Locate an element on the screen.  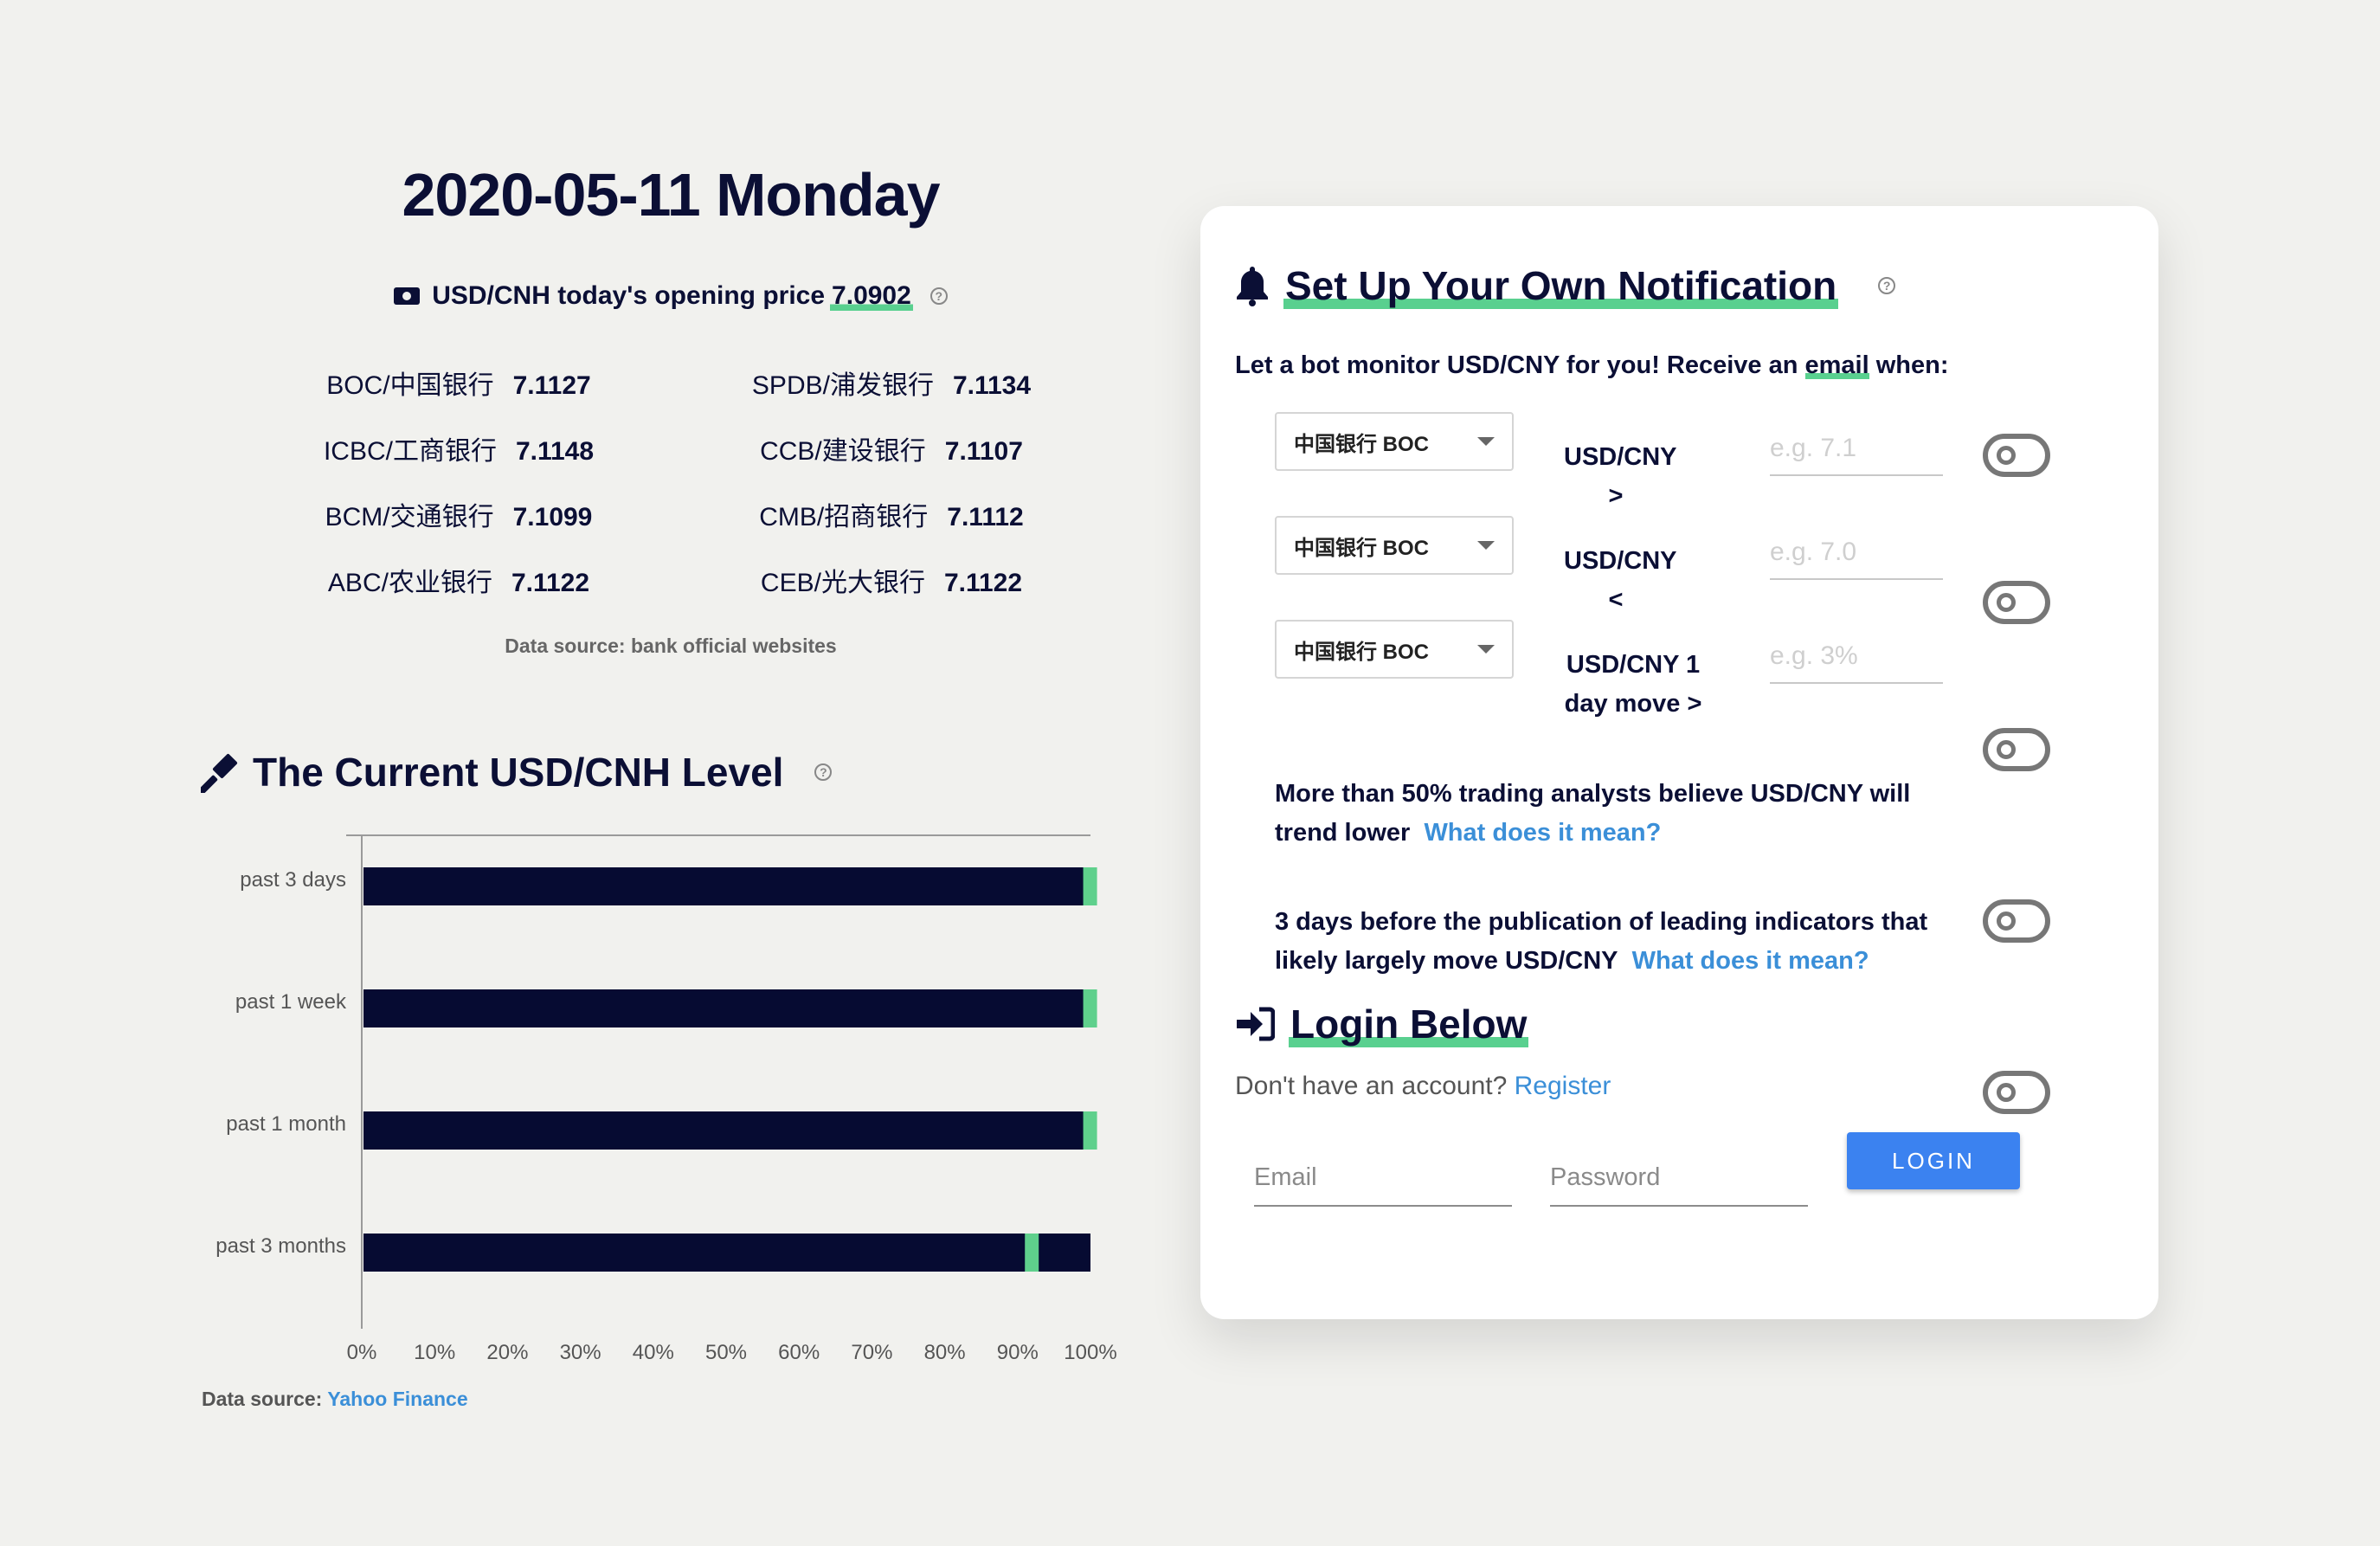
chart-data-source: Data source: Yahoo Finance is located at coordinates (335, 1399).